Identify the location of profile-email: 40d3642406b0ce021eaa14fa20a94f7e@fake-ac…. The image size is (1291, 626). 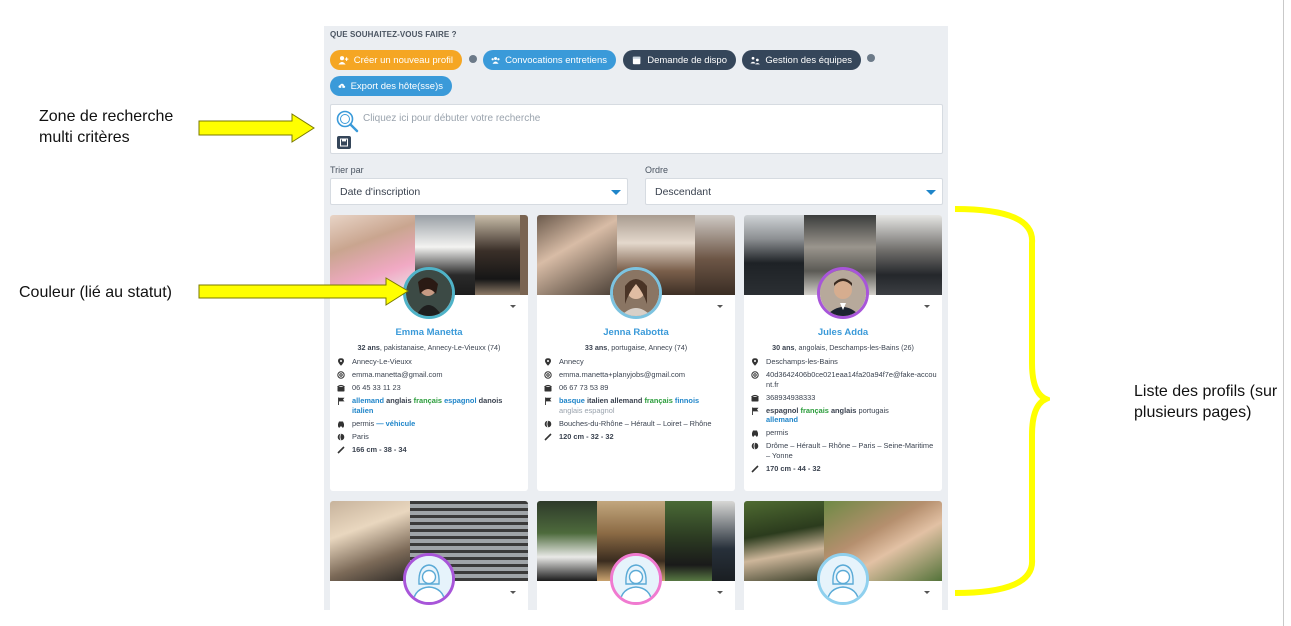
(852, 379).